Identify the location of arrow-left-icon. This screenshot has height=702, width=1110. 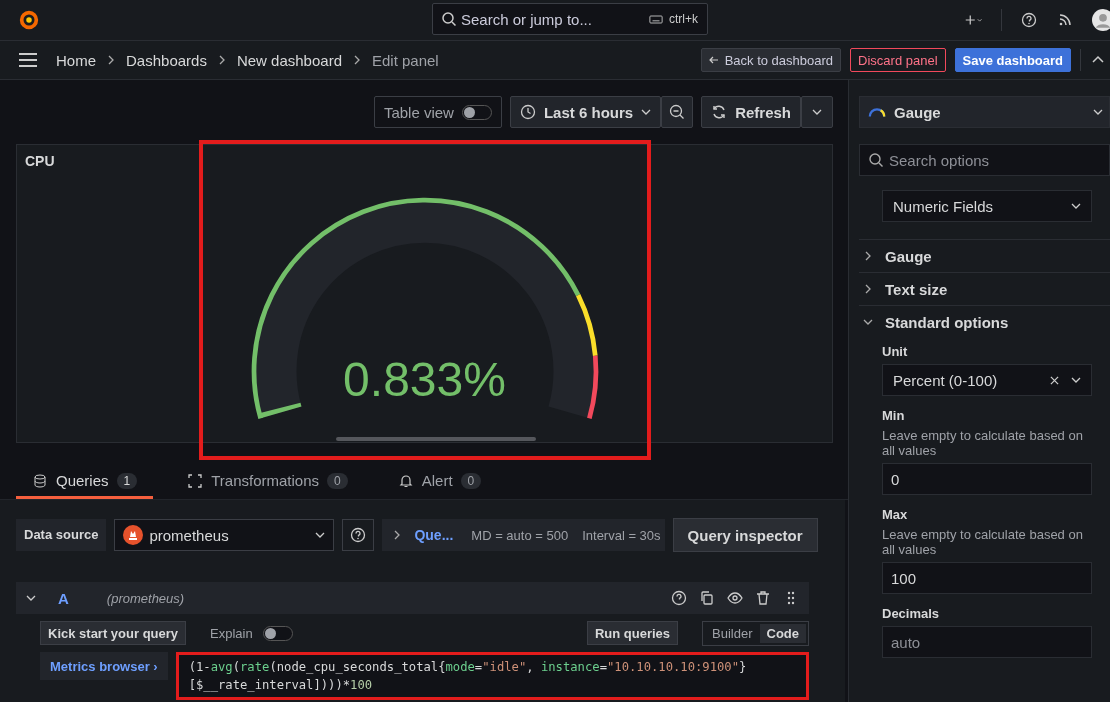
(713, 60).